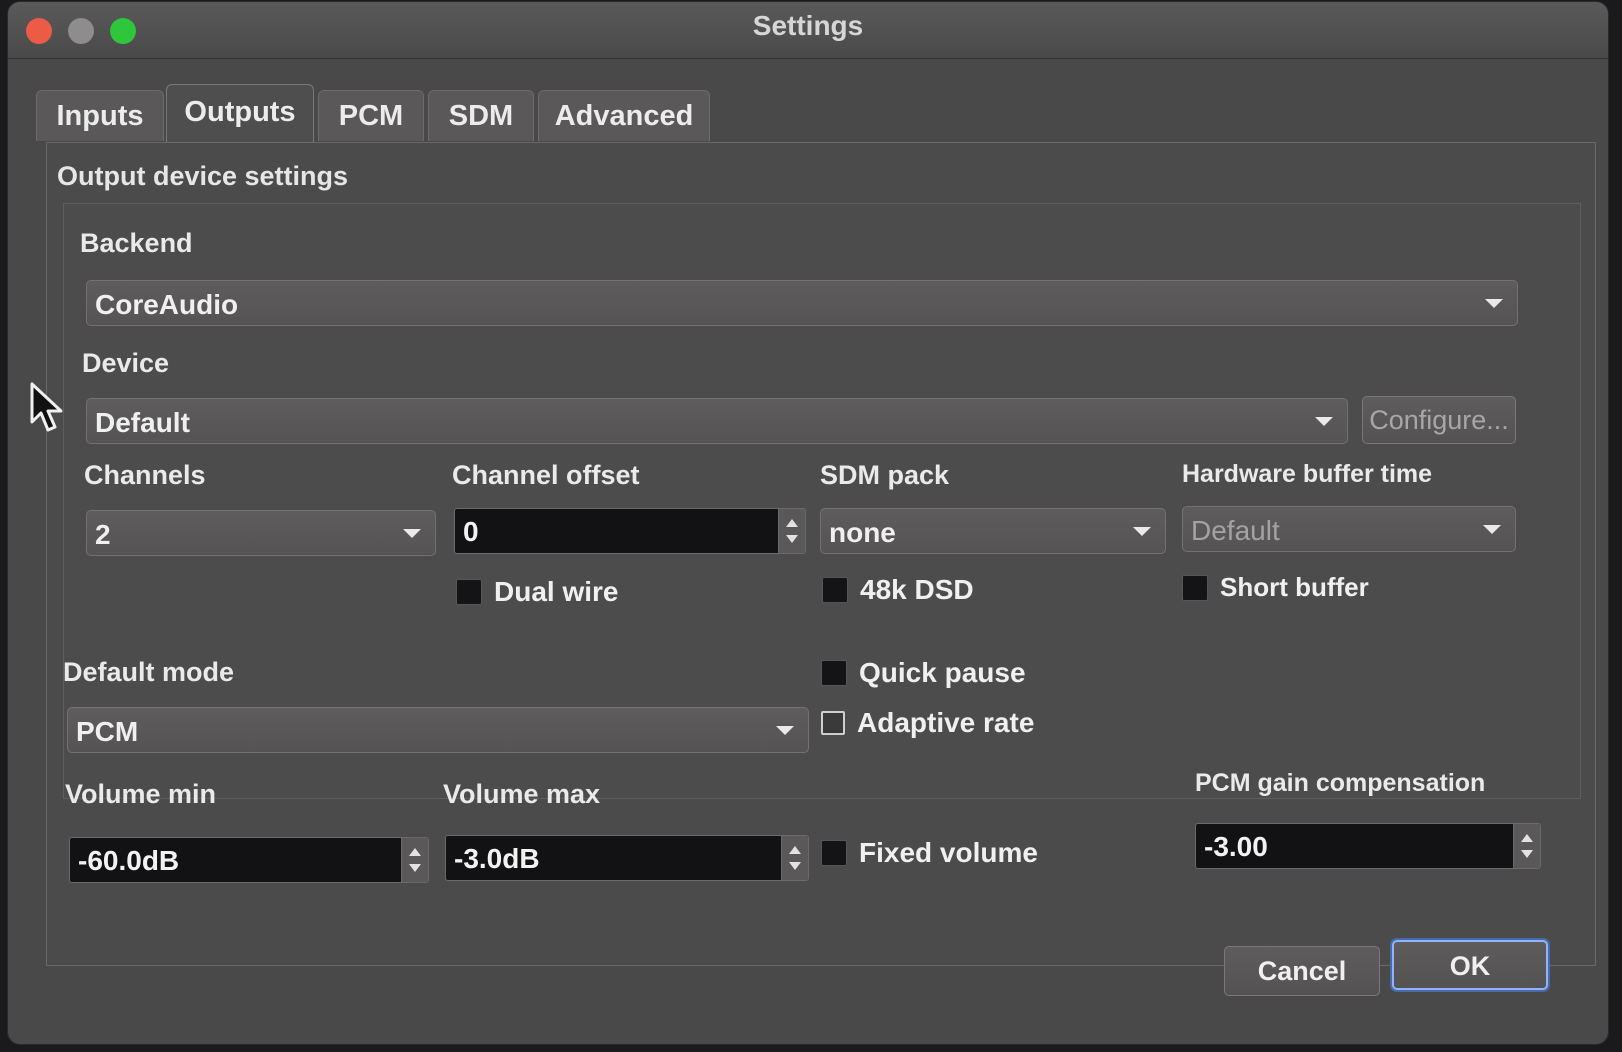 This screenshot has height=1052, width=1622. I want to click on short-buffer-checkbox: Short buffer, so click(1275, 587).